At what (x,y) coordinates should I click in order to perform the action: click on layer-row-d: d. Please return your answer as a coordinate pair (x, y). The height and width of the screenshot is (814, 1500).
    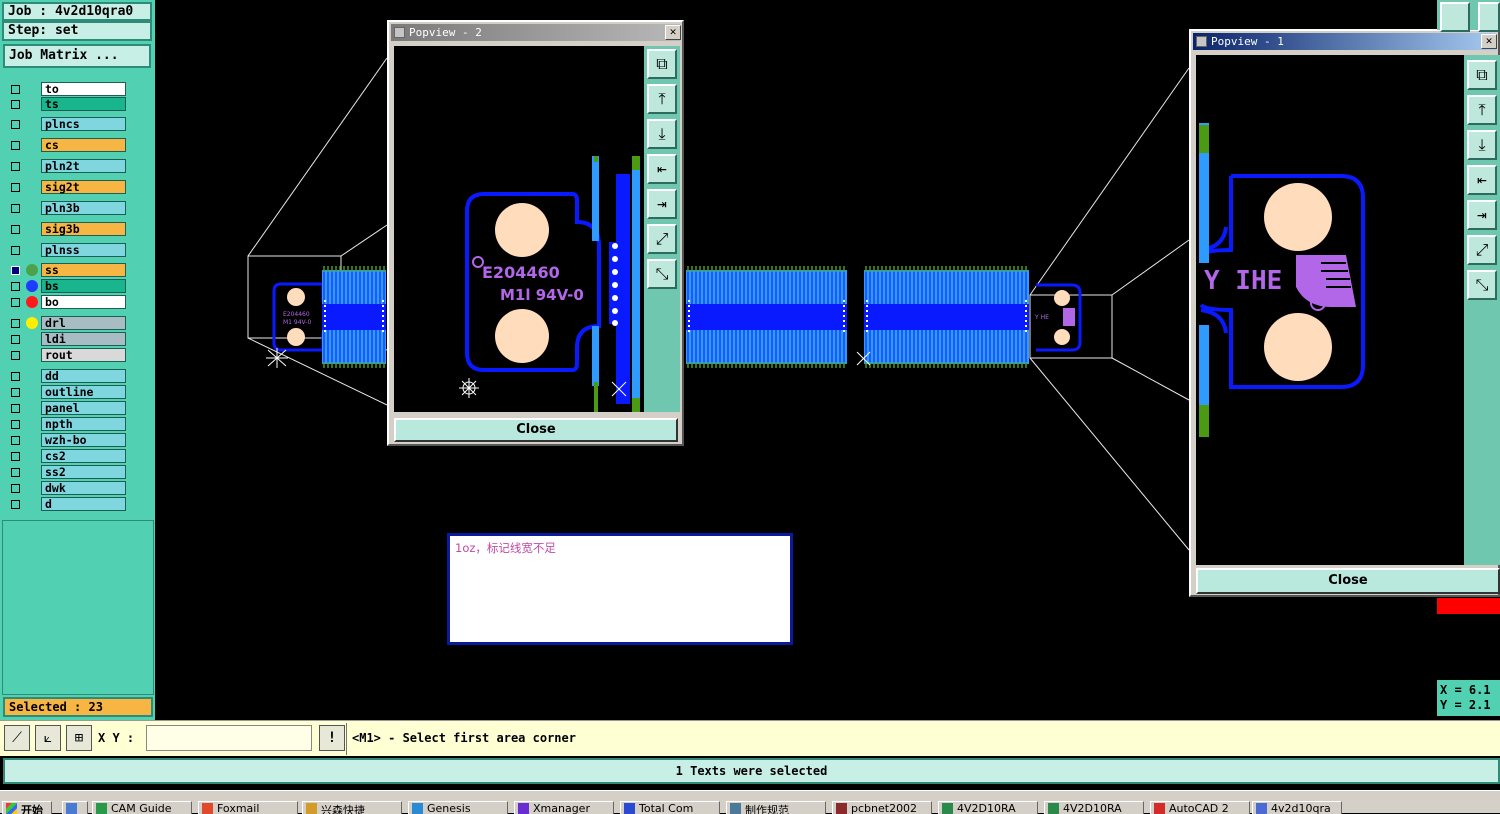
    Looking at the image, I should click on (66, 504).